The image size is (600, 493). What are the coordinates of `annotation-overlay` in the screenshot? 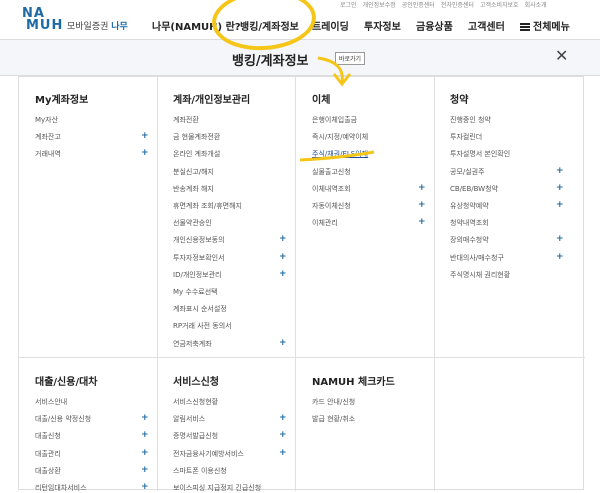 It's located at (337, 109).